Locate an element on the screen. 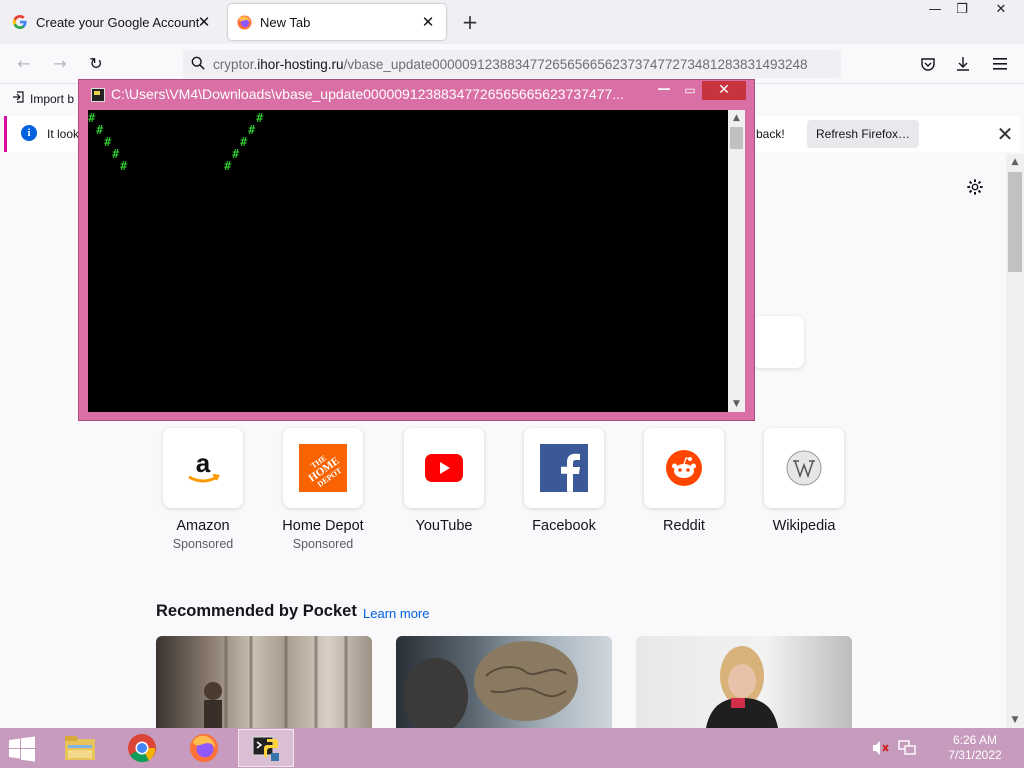 This screenshot has width=1024, height=768. restore-window-icon: ❐ is located at coordinates (962, 11).